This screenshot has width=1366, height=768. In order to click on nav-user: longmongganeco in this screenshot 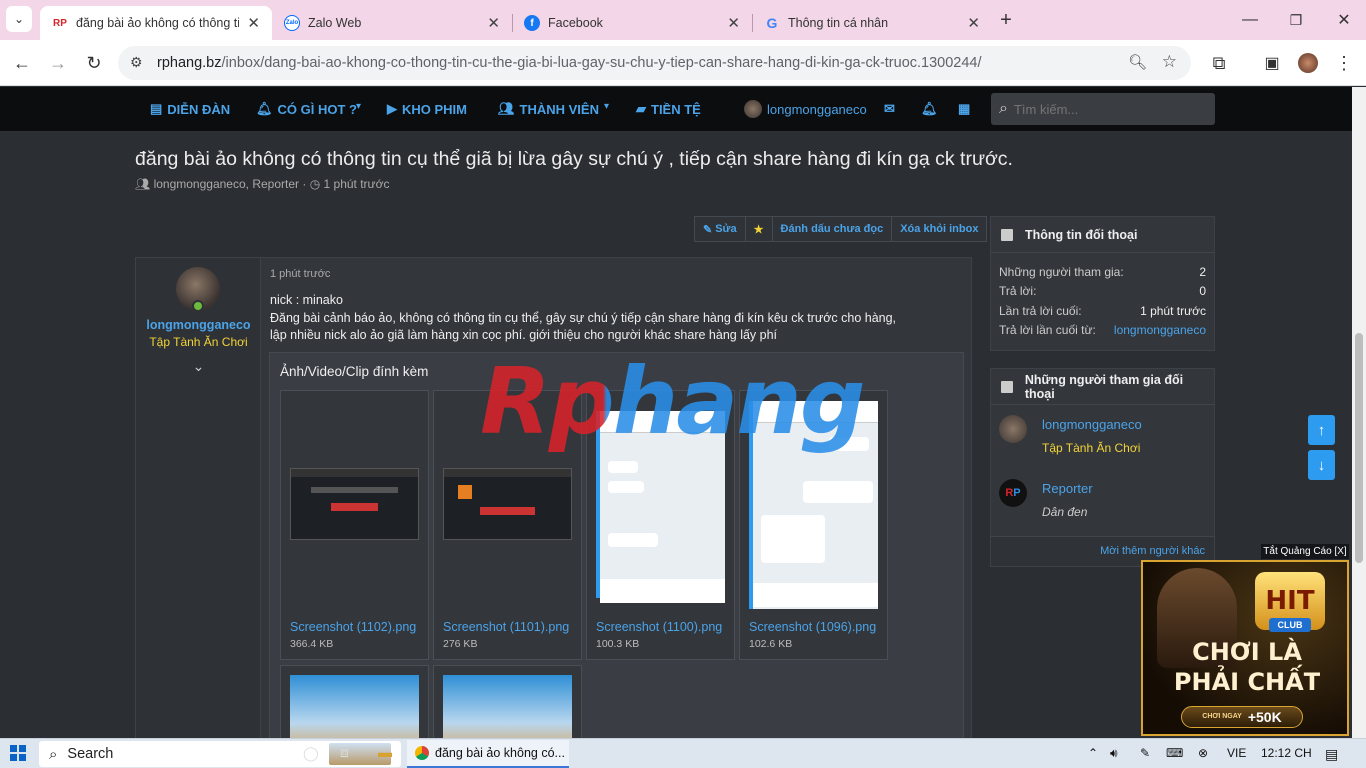, I will do `click(805, 109)`.